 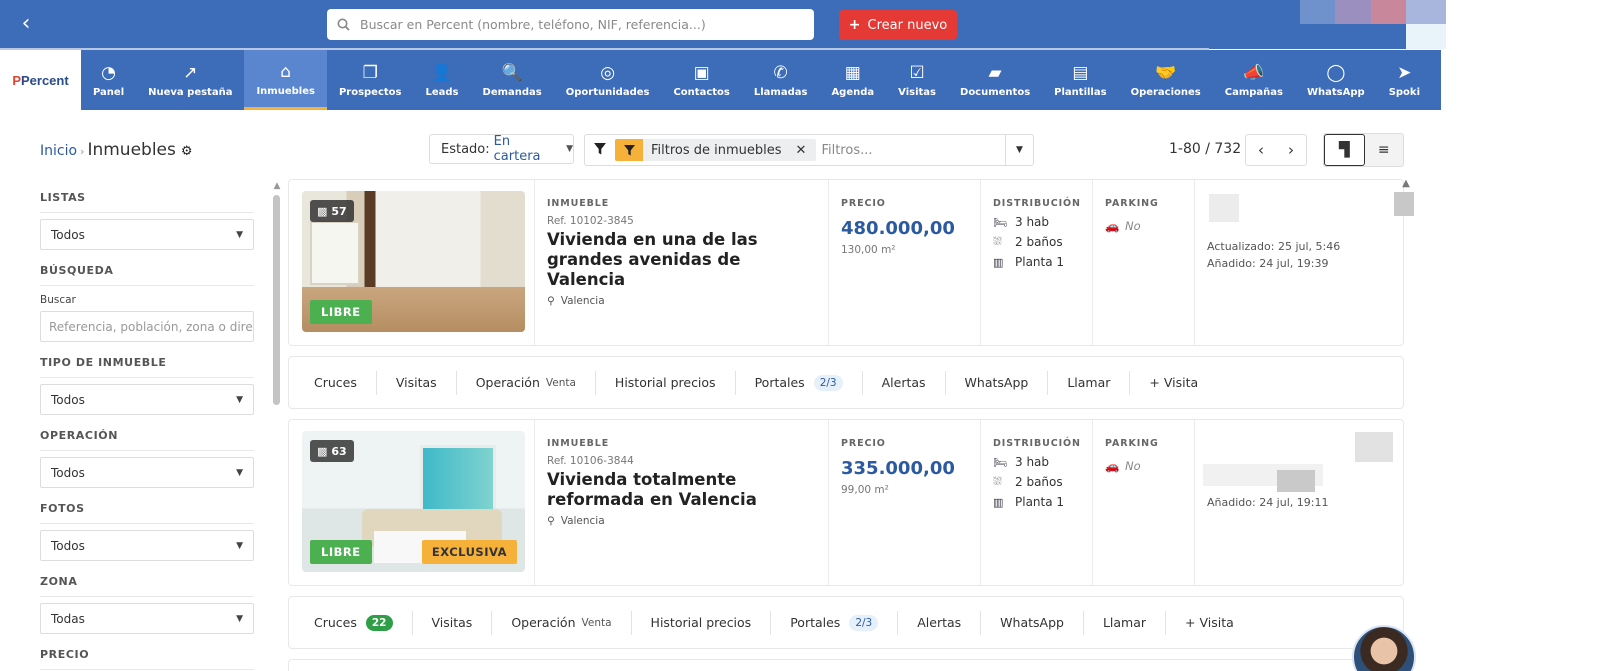 What do you see at coordinates (187, 151) in the screenshot?
I see `gear-icon: ⚙` at bounding box center [187, 151].